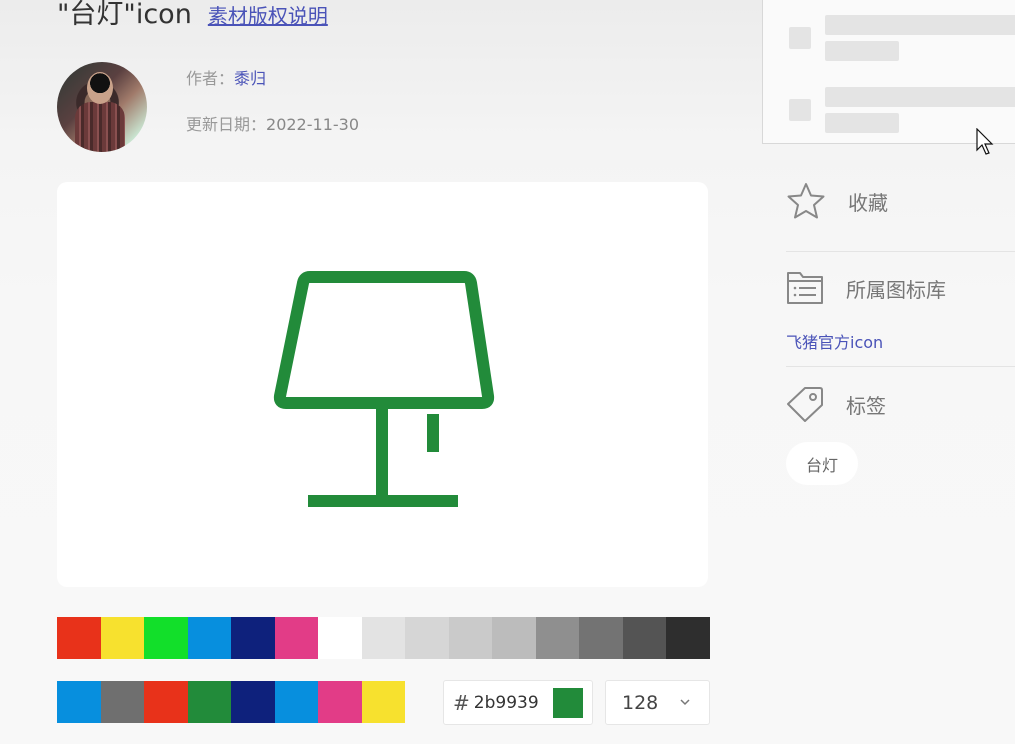 The height and width of the screenshot is (744, 1015). What do you see at coordinates (640, 702) in the screenshot?
I see `size-value: 128` at bounding box center [640, 702].